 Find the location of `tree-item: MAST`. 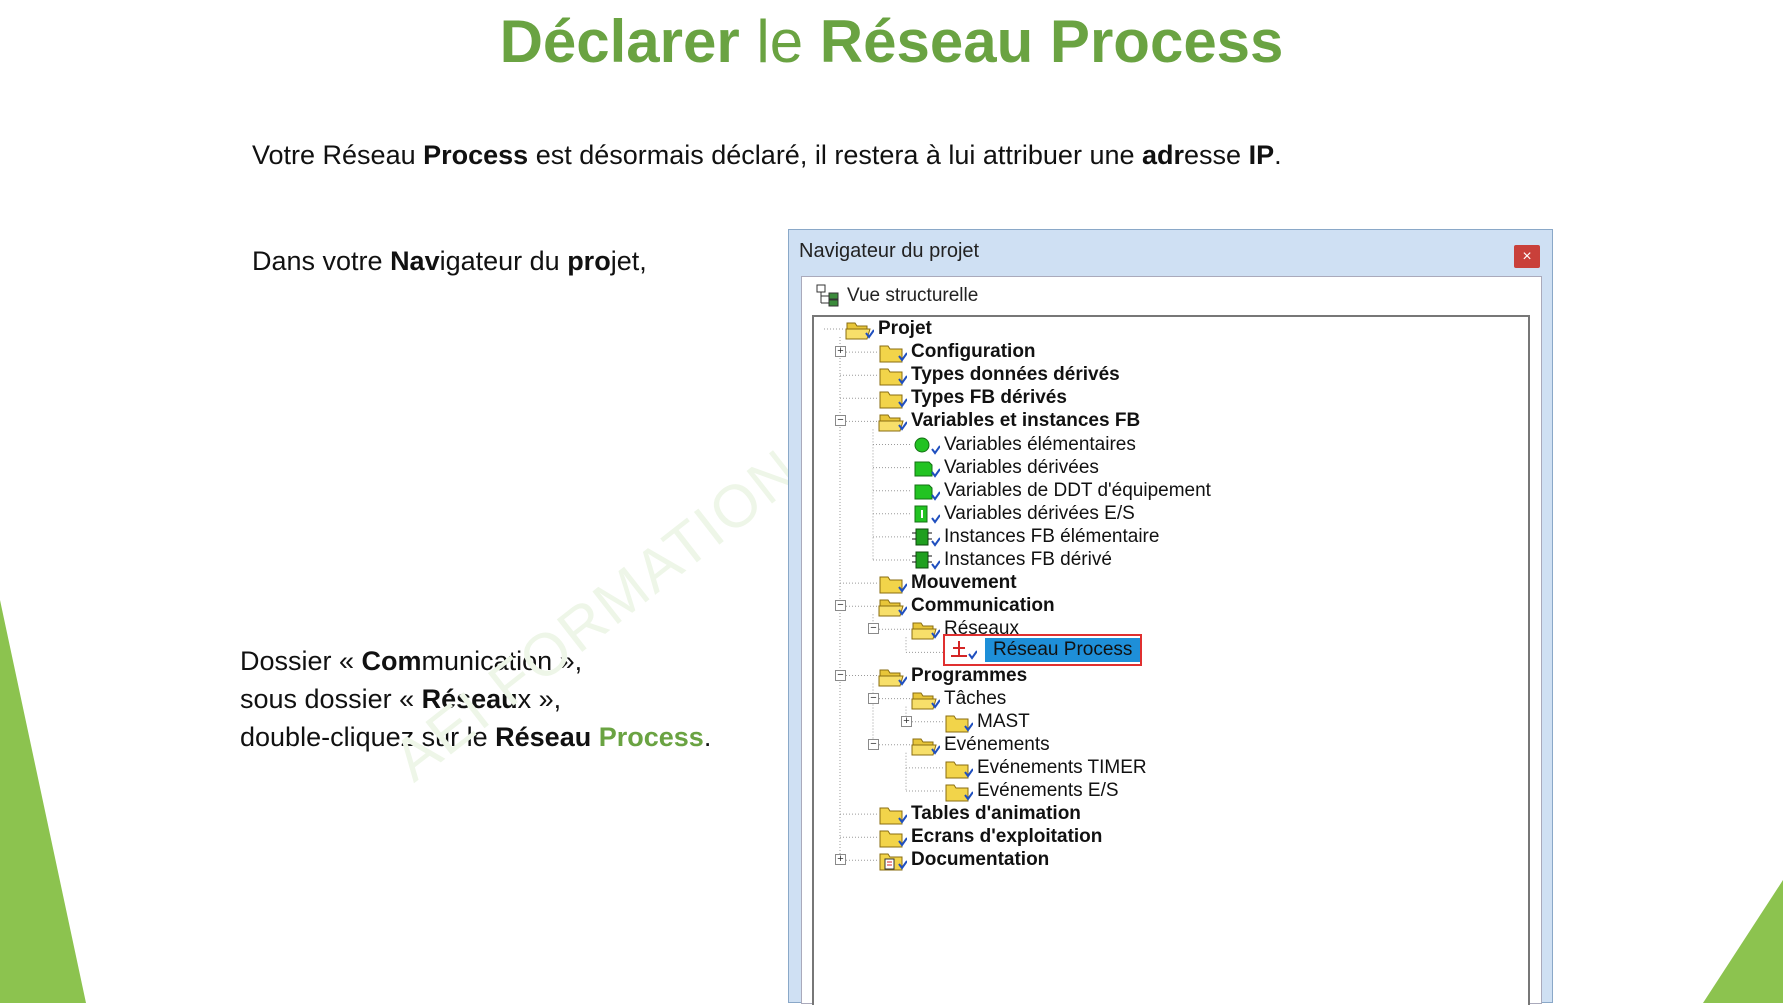

tree-item: MAST is located at coordinates (986, 722).